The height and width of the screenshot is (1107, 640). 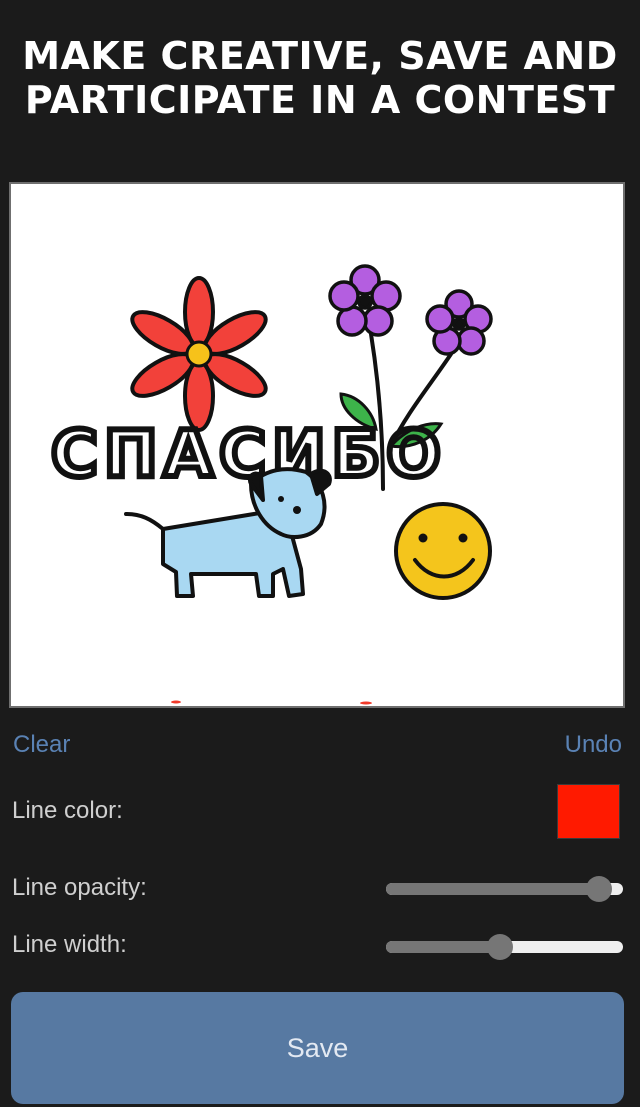 What do you see at coordinates (271, 702) in the screenshot?
I see `stray-marks` at bounding box center [271, 702].